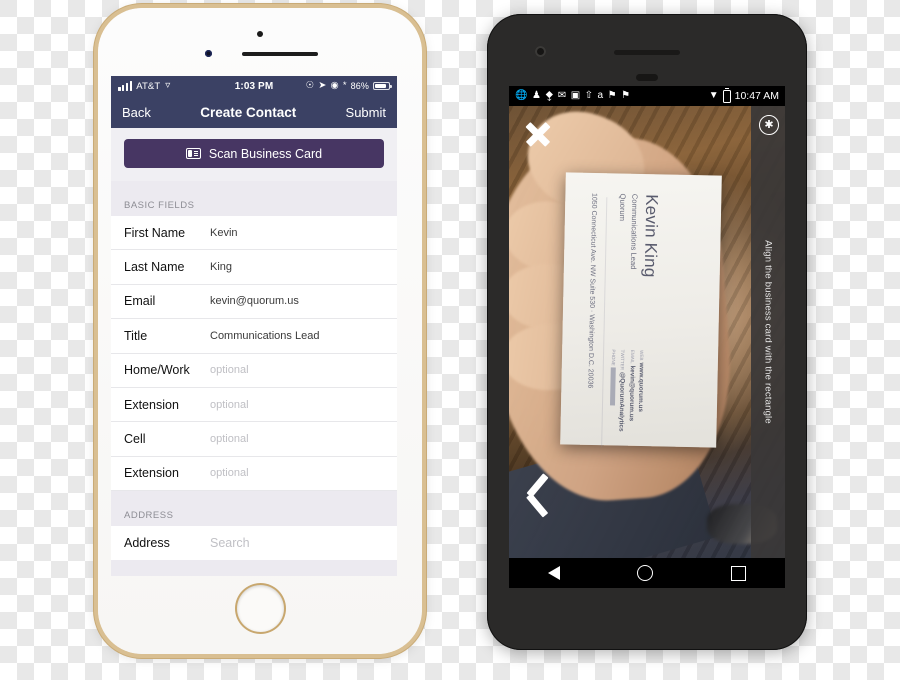 The width and height of the screenshot is (900, 680). Describe the element at coordinates (322, 86) in the screenshot. I see `location-arrow-icon: ➤` at that location.